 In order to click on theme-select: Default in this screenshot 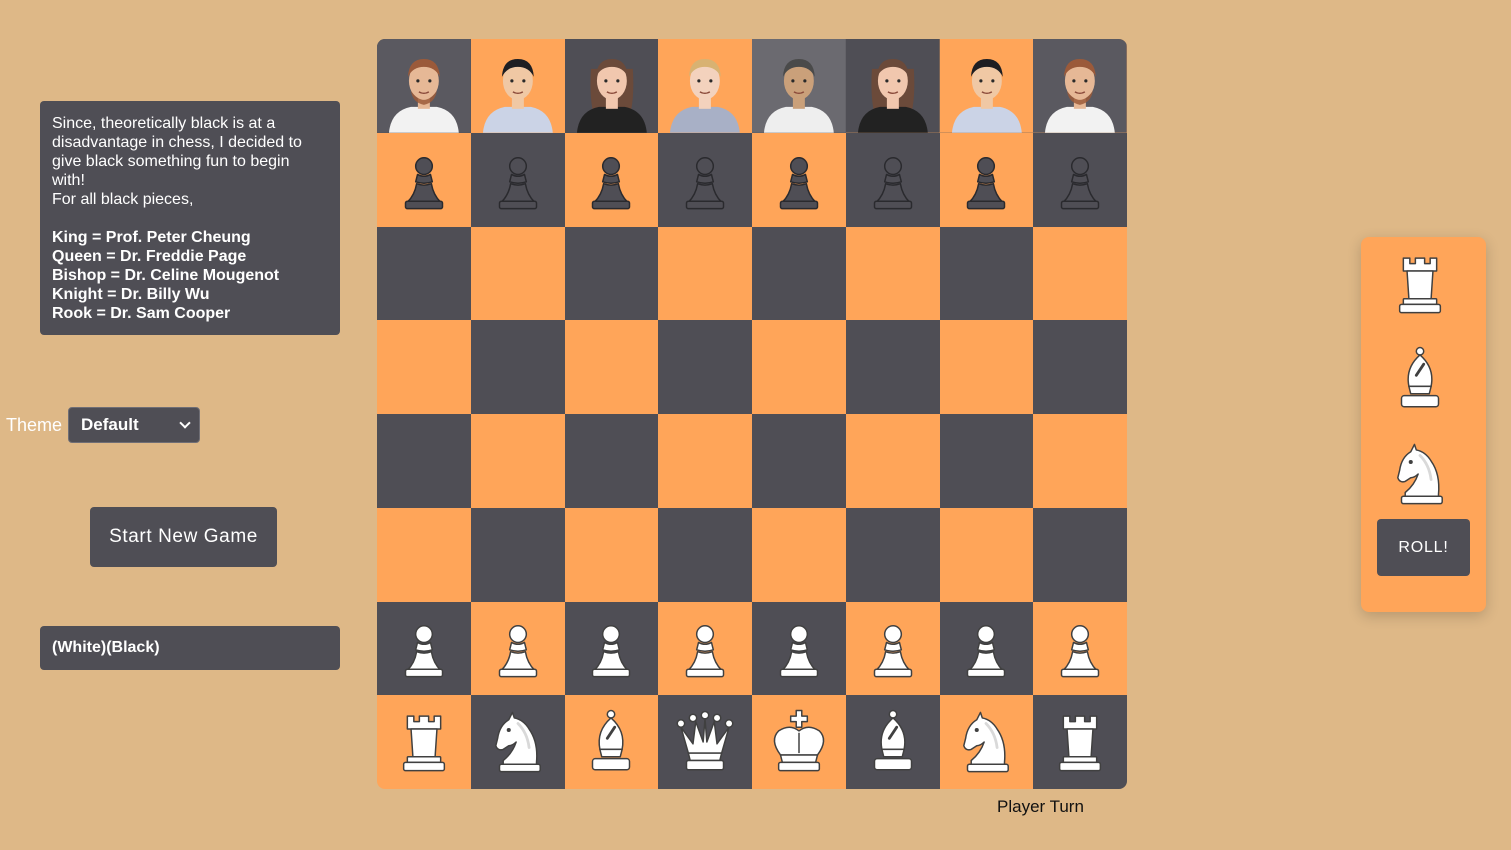, I will do `click(134, 425)`.